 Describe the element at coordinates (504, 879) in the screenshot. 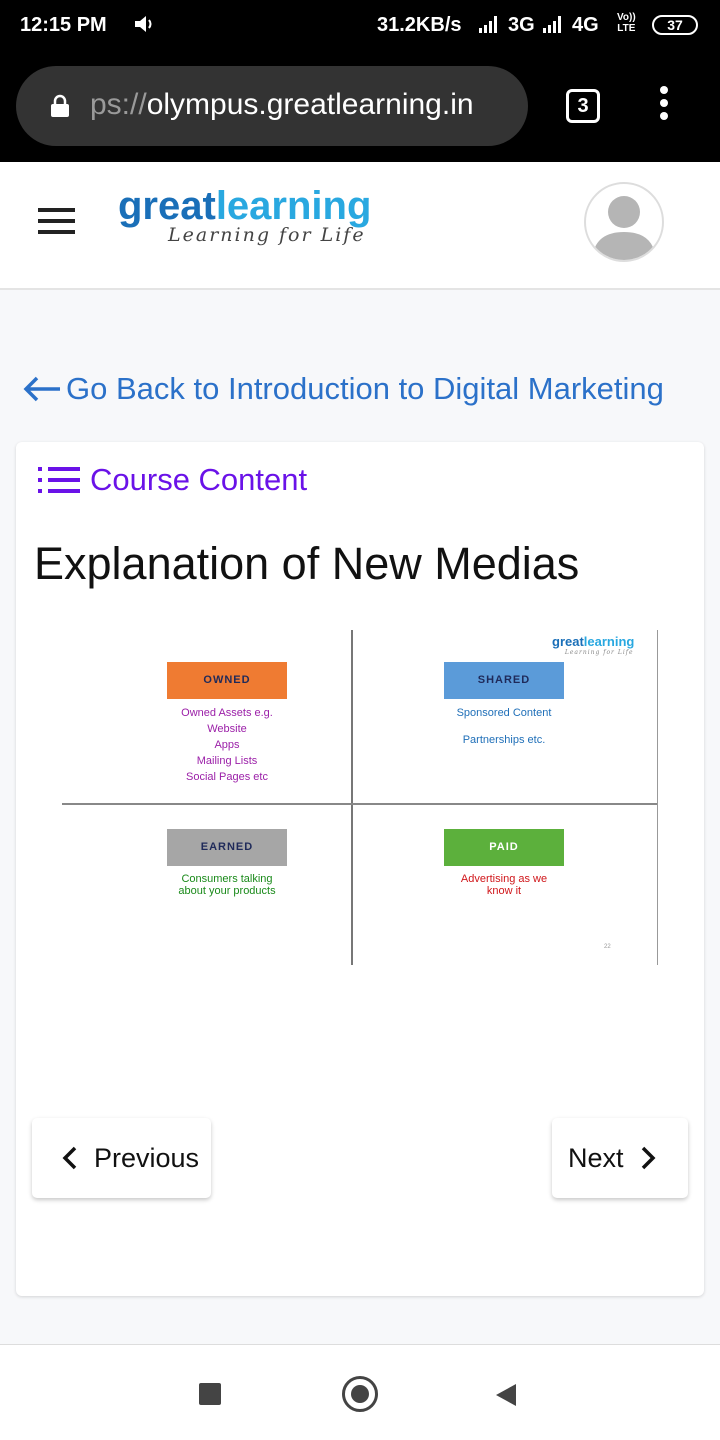

I see `quadrant-line: Advertising as we` at that location.